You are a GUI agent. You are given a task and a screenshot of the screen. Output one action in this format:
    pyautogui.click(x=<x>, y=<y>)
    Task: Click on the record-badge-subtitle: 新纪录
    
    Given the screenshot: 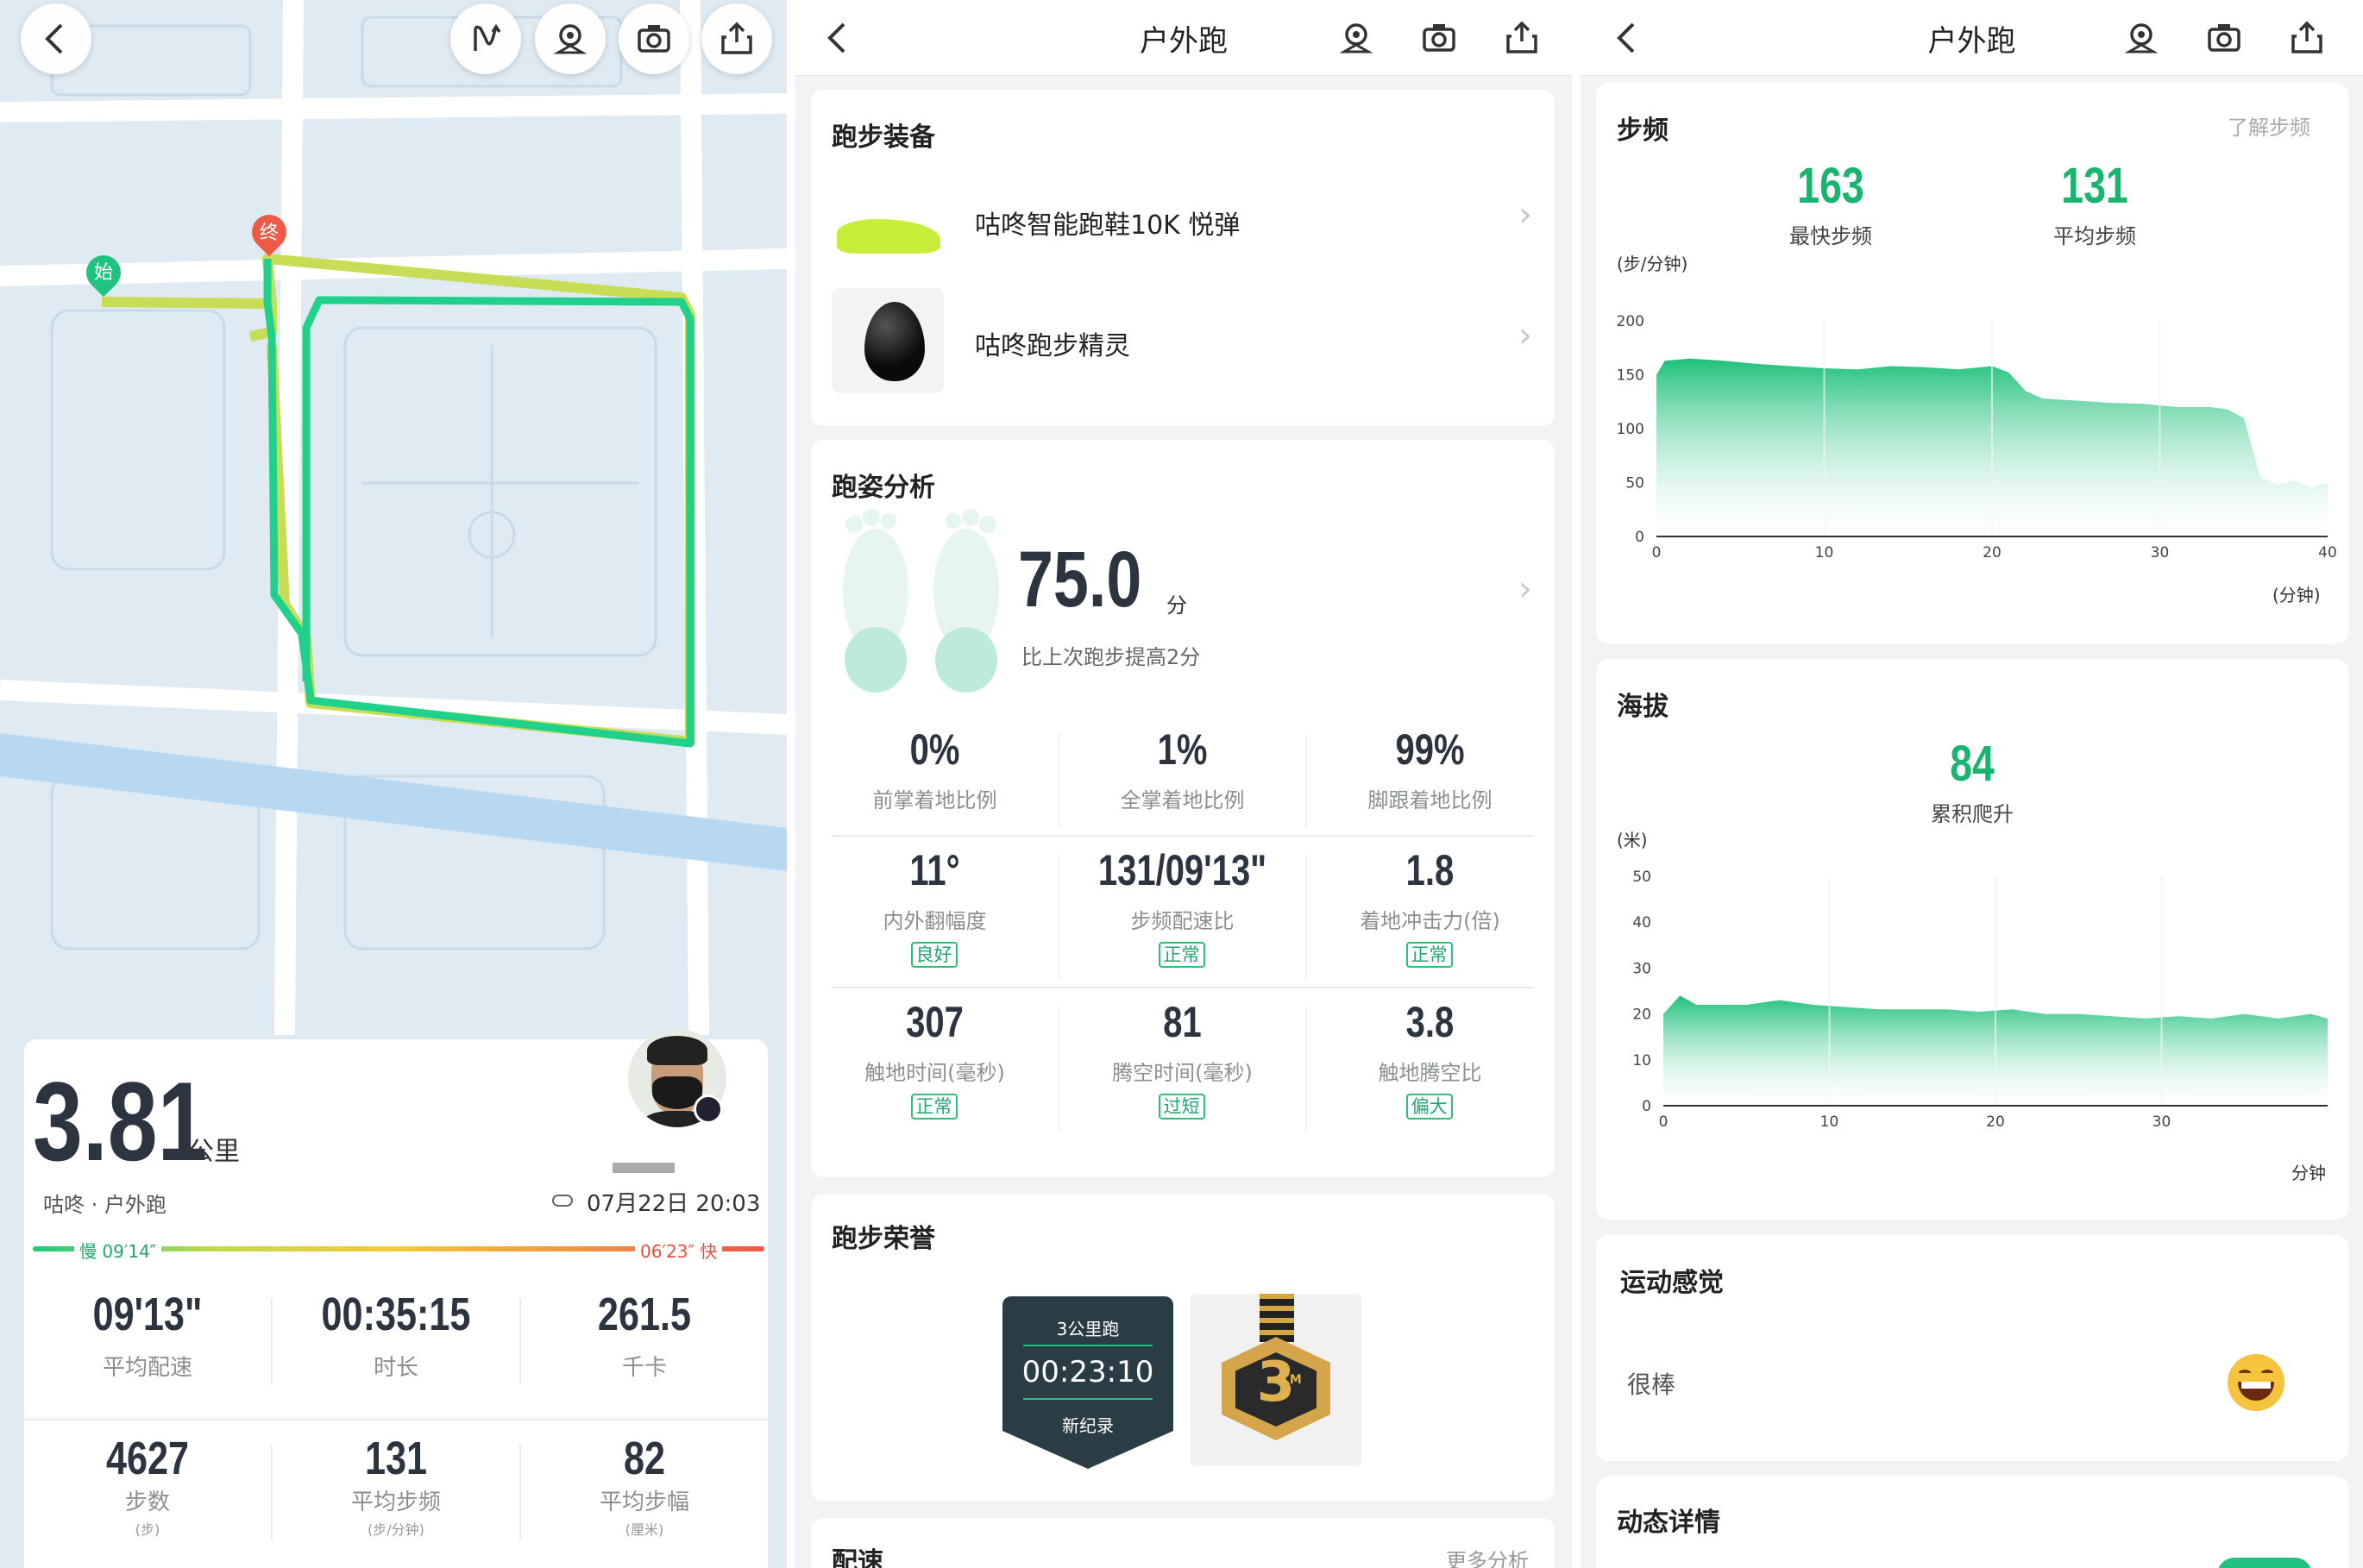 What is the action you would take?
    pyautogui.click(x=1088, y=1425)
    